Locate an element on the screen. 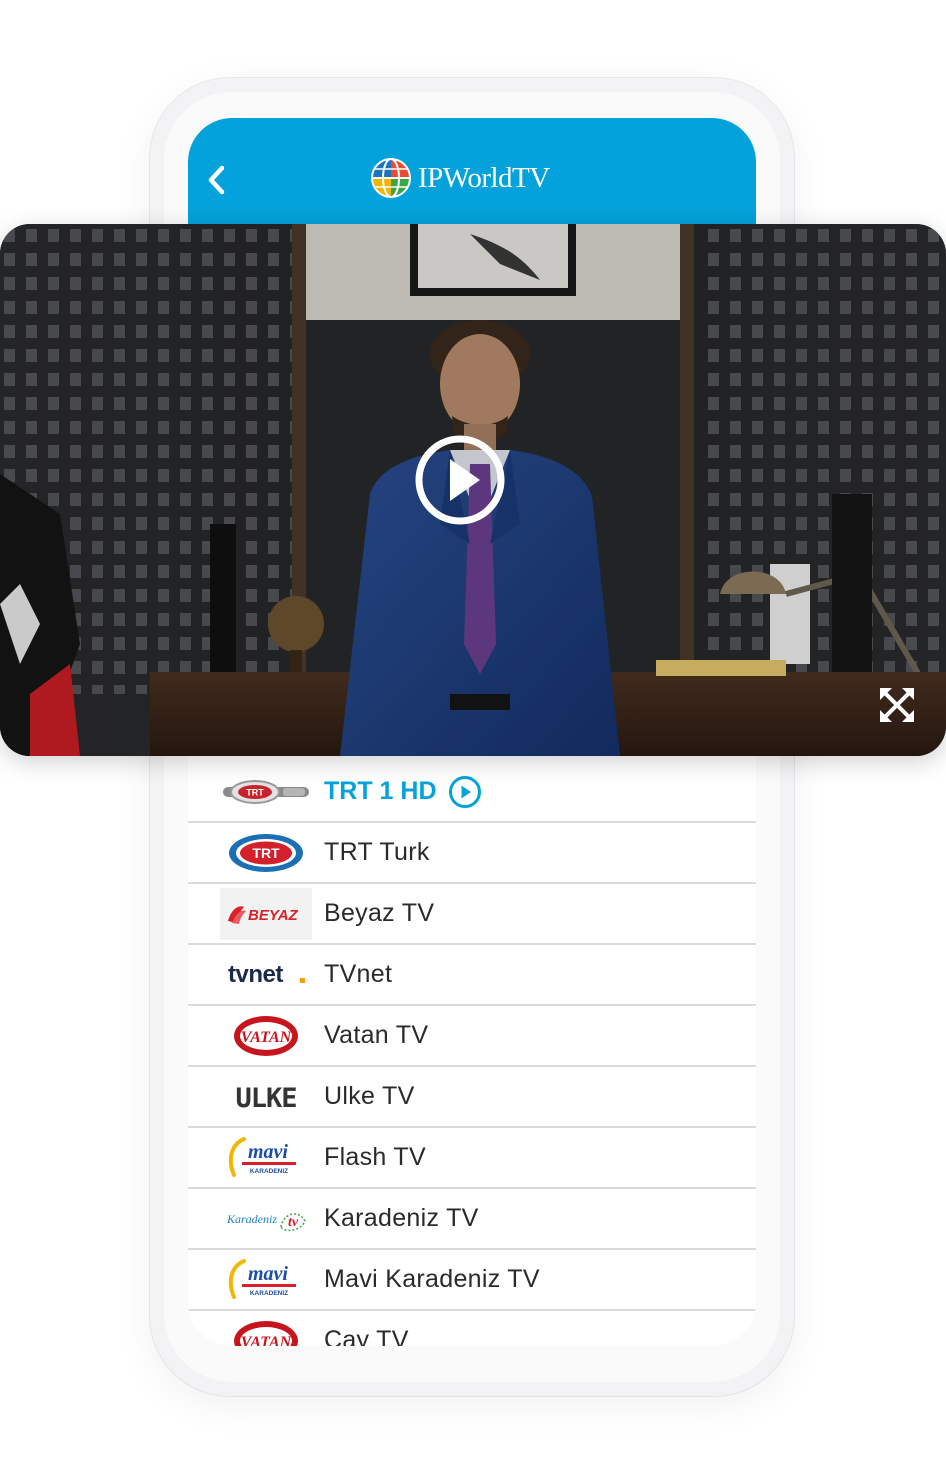 The height and width of the screenshot is (1472, 946). globe-logo-icon is located at coordinates (391, 178).